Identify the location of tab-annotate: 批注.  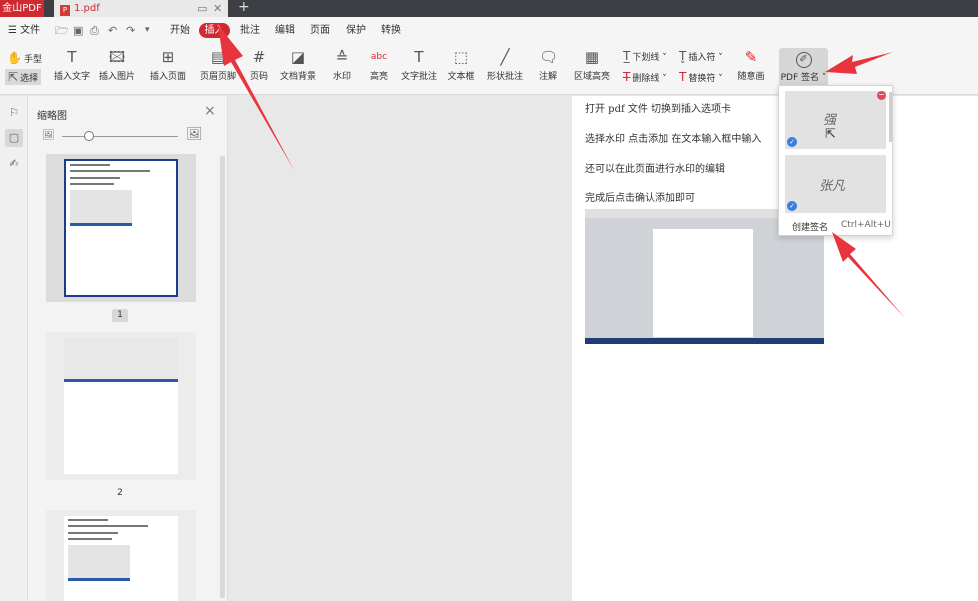
(250, 30).